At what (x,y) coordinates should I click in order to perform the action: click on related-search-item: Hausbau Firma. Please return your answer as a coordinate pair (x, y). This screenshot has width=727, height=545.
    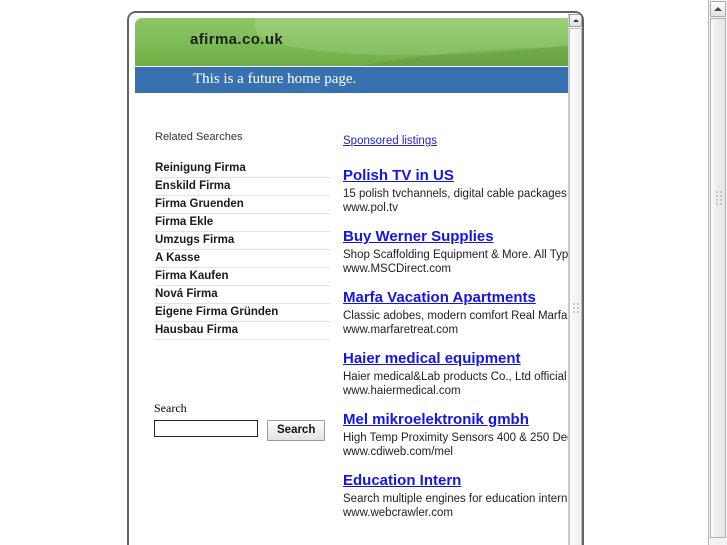
    Looking at the image, I should click on (242, 331).